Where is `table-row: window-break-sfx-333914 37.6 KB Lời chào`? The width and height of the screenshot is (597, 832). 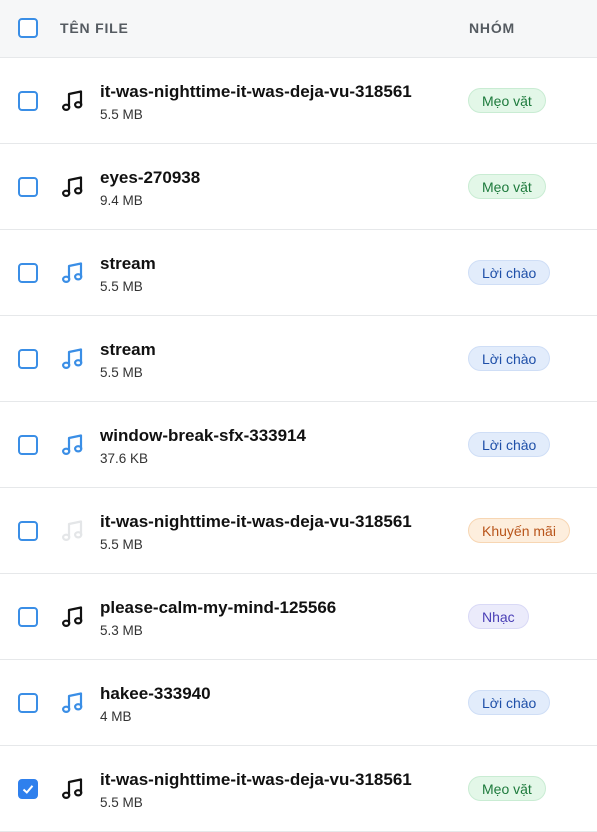
table-row: window-break-sfx-333914 37.6 KB Lời chào is located at coordinates (298, 445).